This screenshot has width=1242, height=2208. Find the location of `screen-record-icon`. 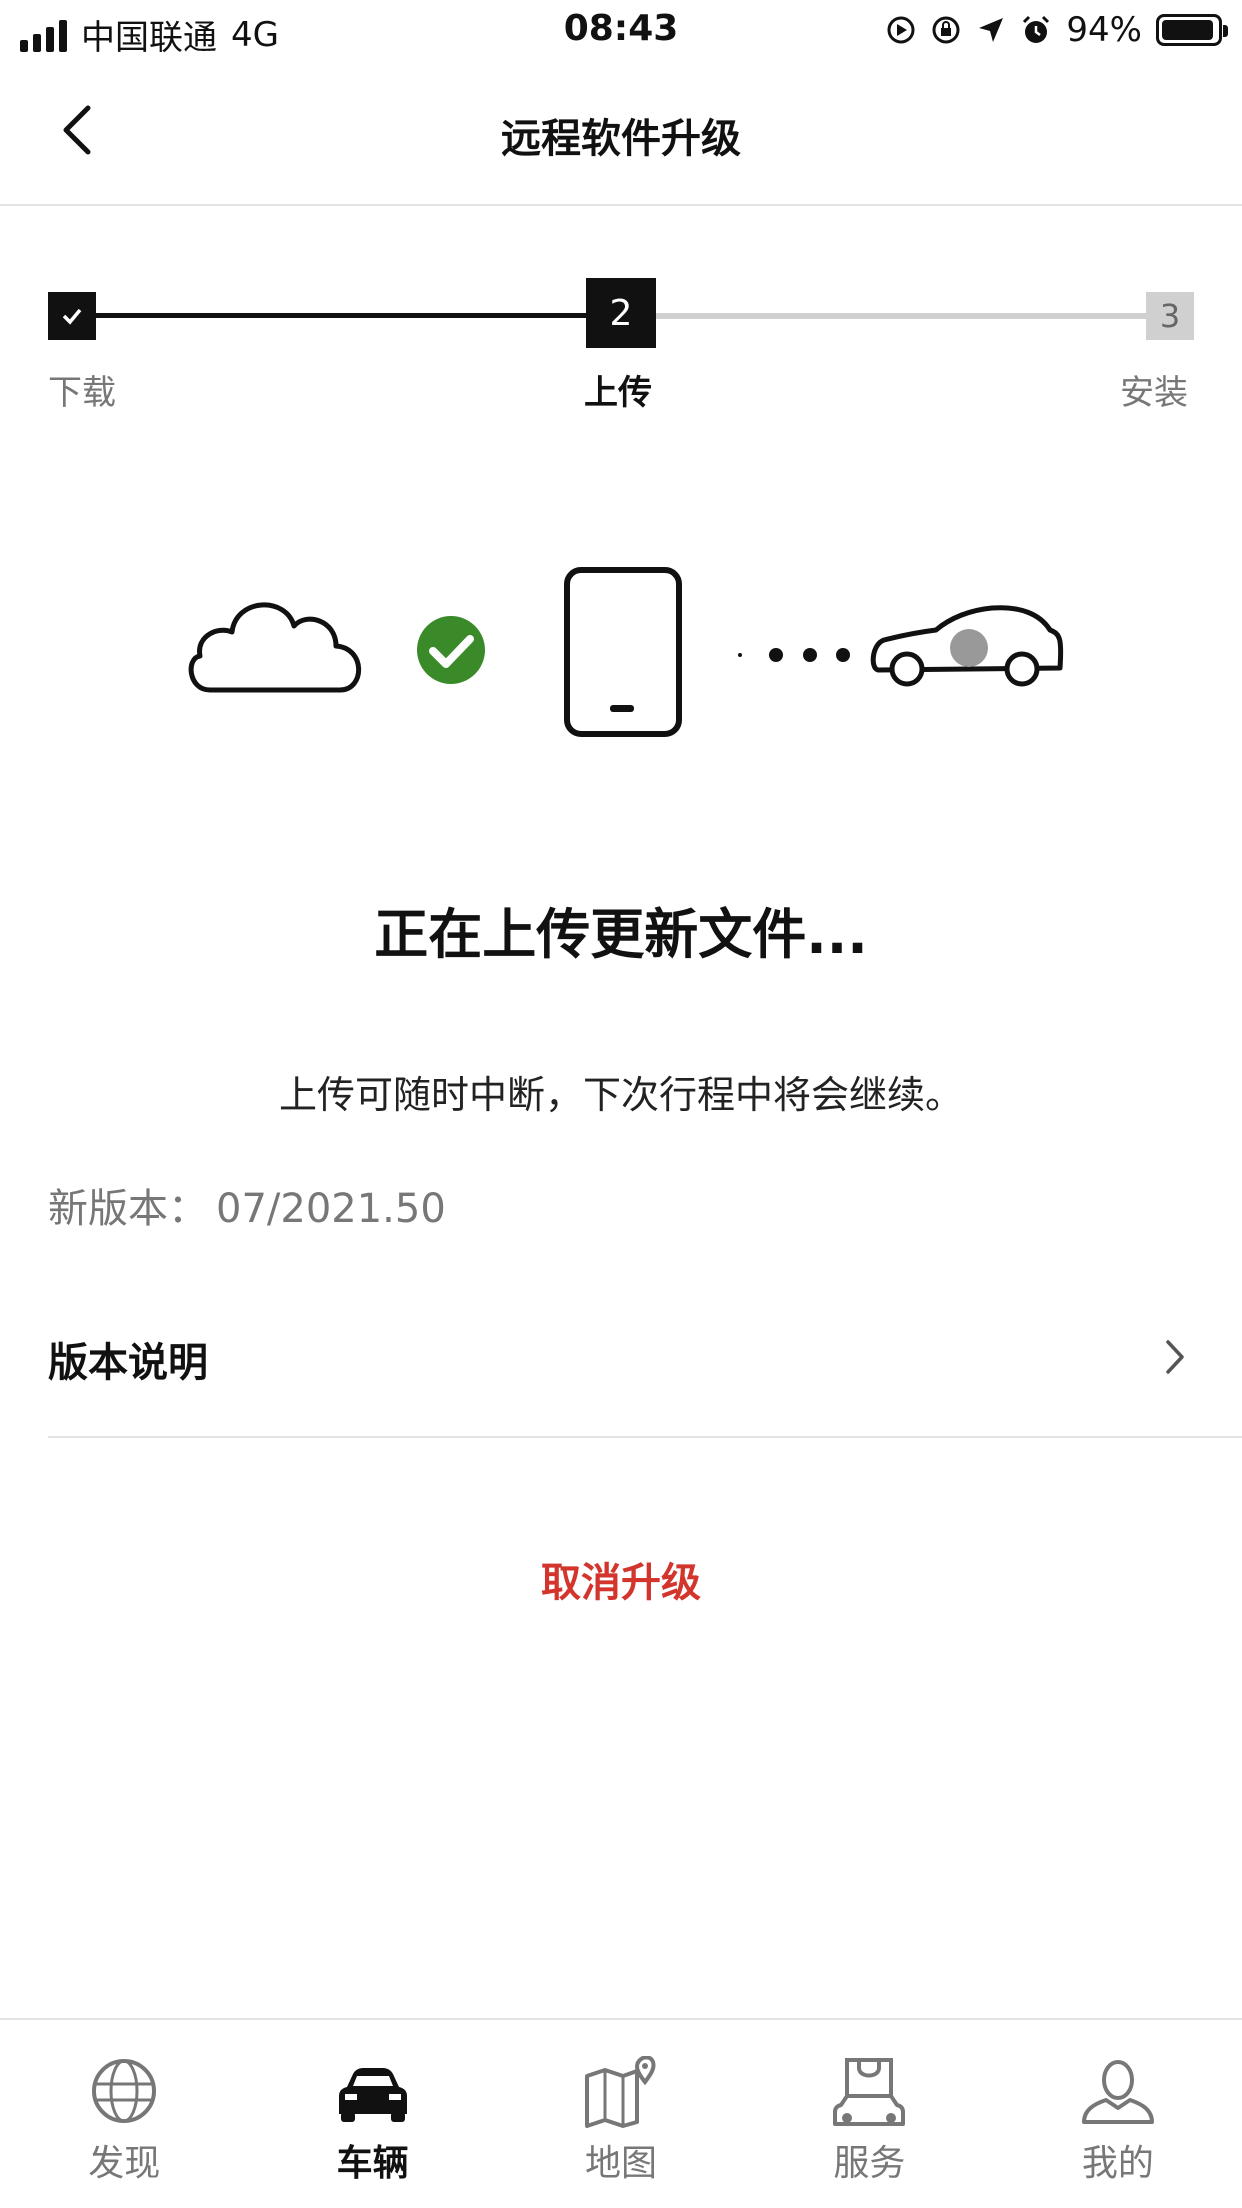

screen-record-icon is located at coordinates (901, 30).